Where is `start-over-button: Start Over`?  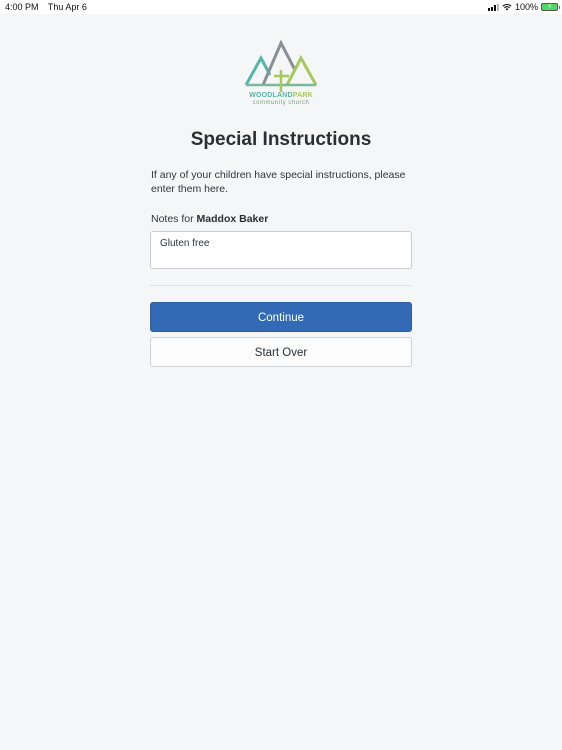 start-over-button: Start Over is located at coordinates (281, 352).